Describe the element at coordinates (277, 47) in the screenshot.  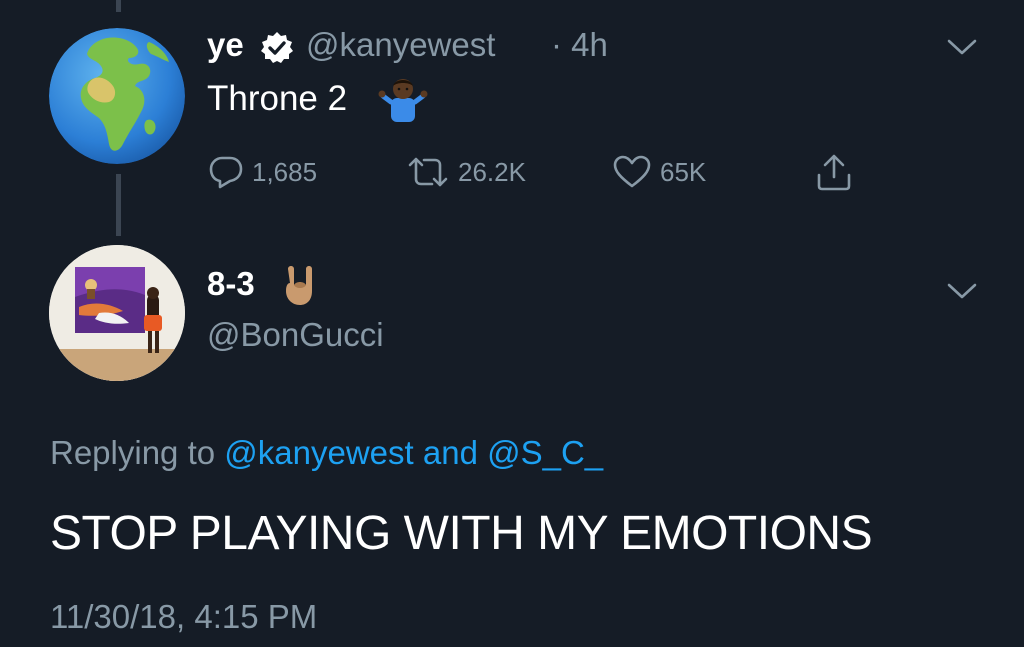
I see `verified-badge-icon` at that location.